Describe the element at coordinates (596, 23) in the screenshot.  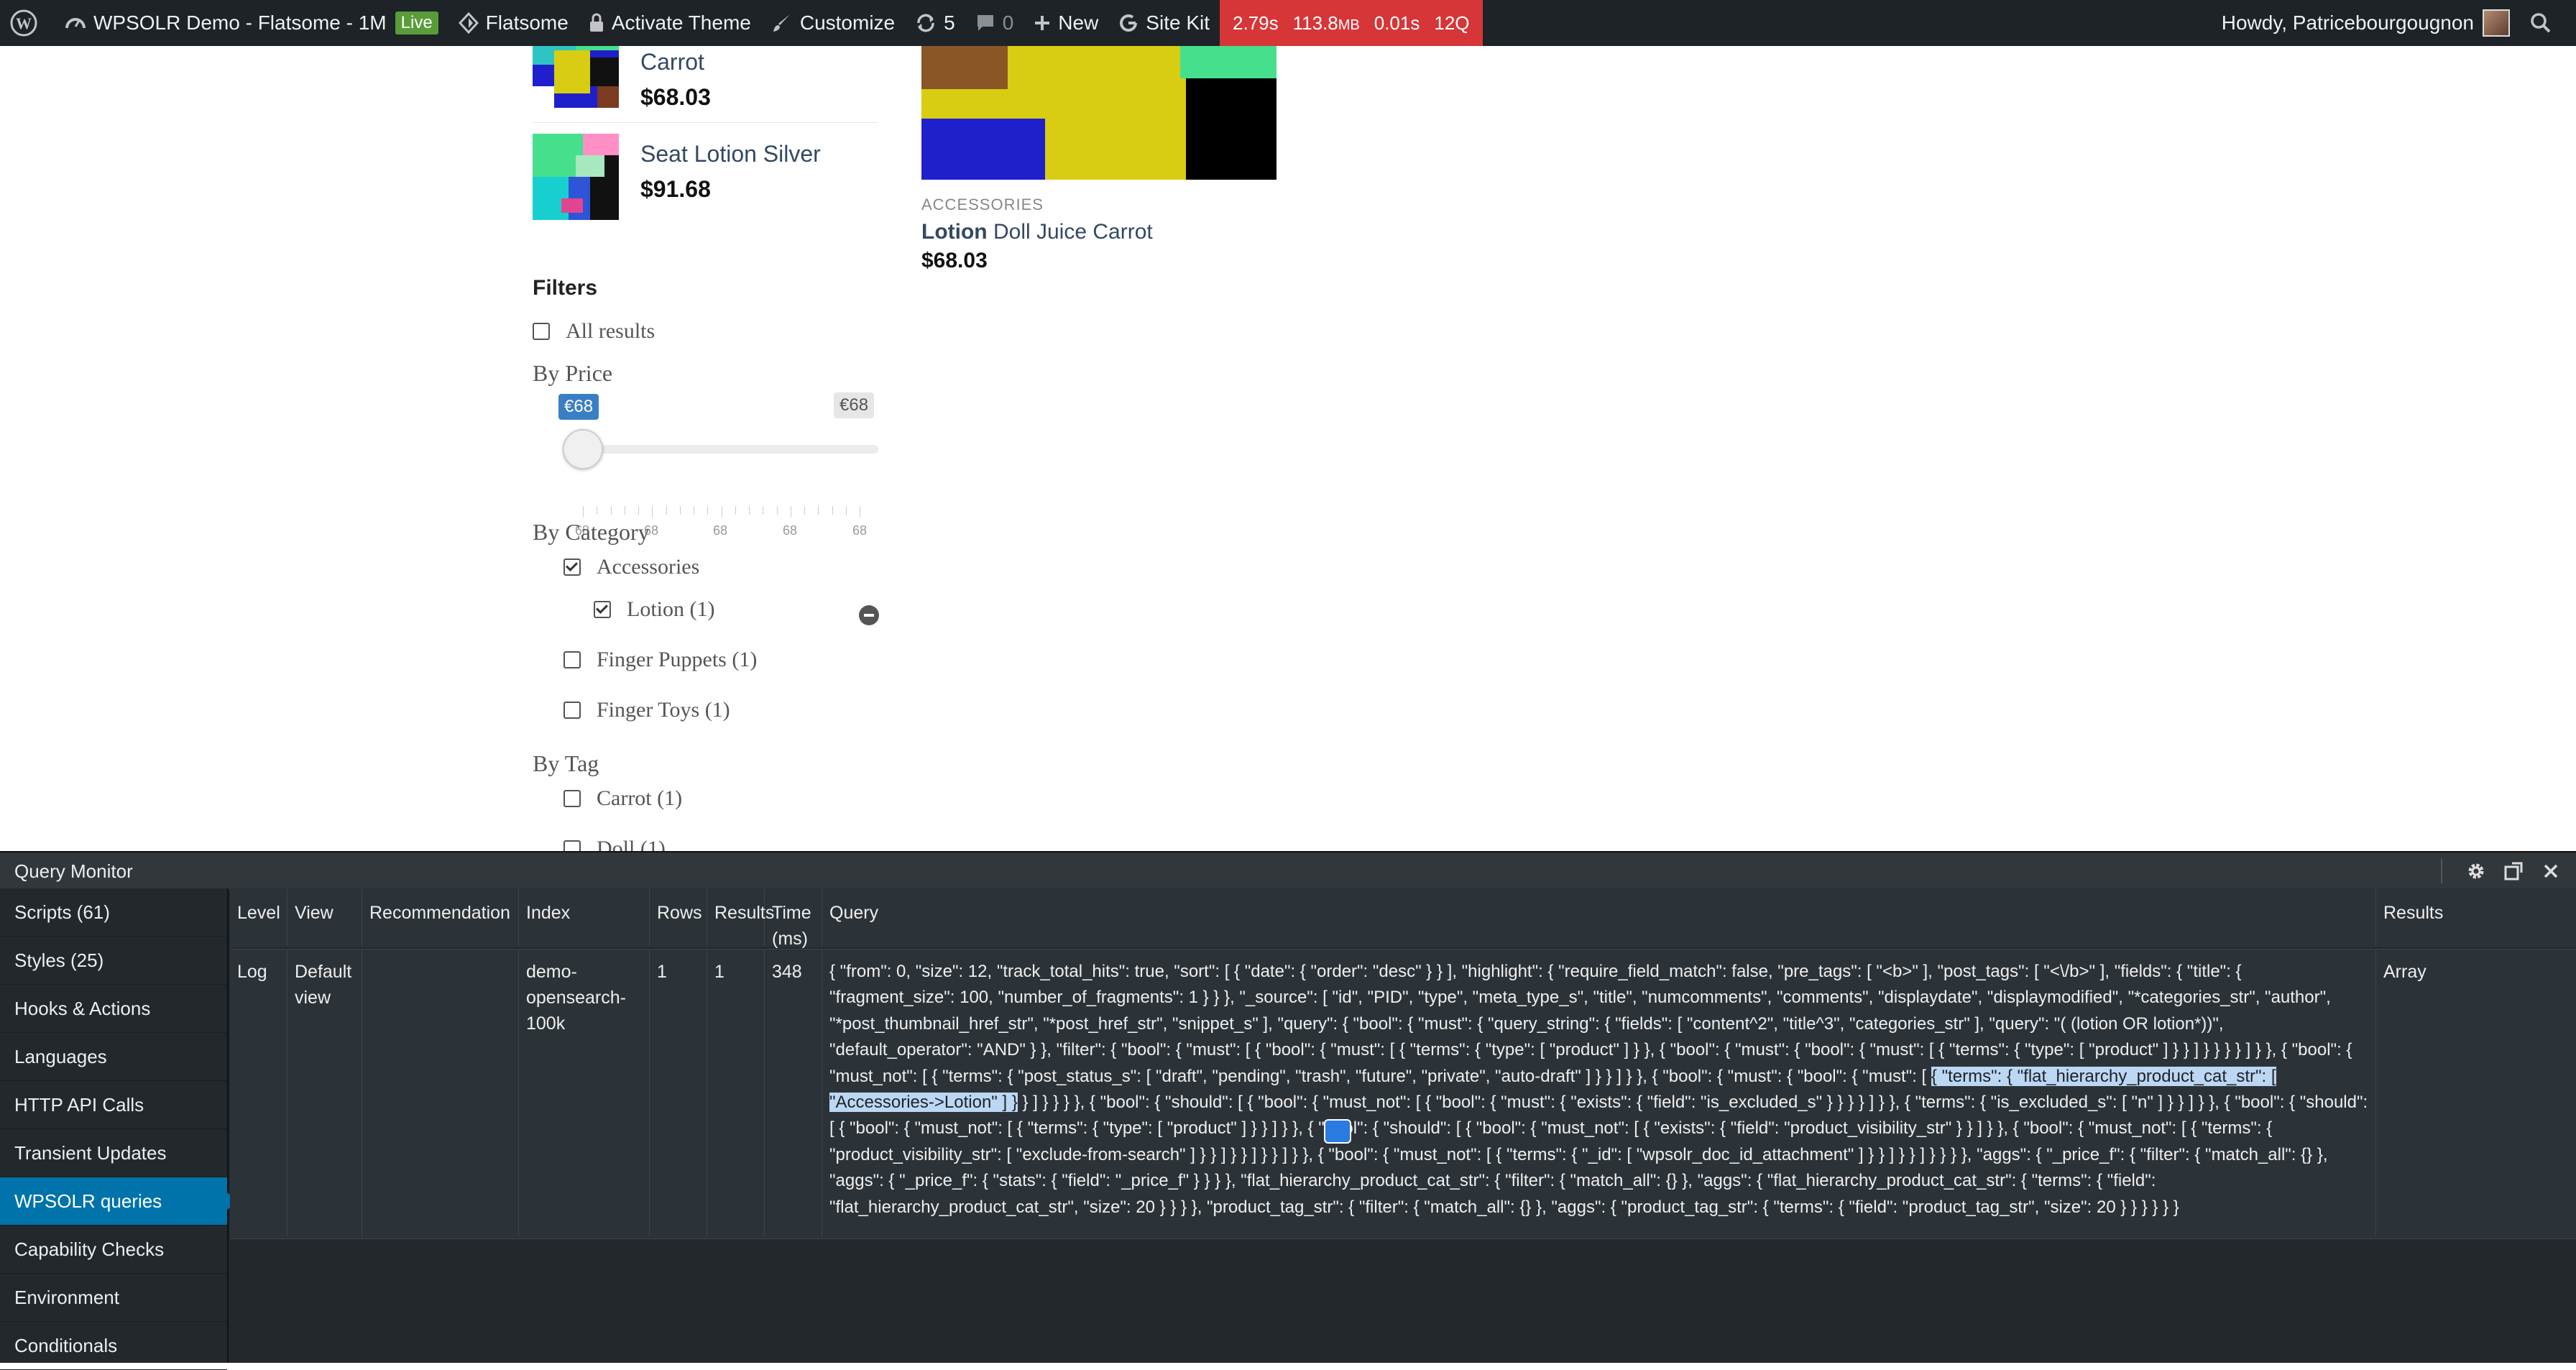
I see `lock-icon` at that location.